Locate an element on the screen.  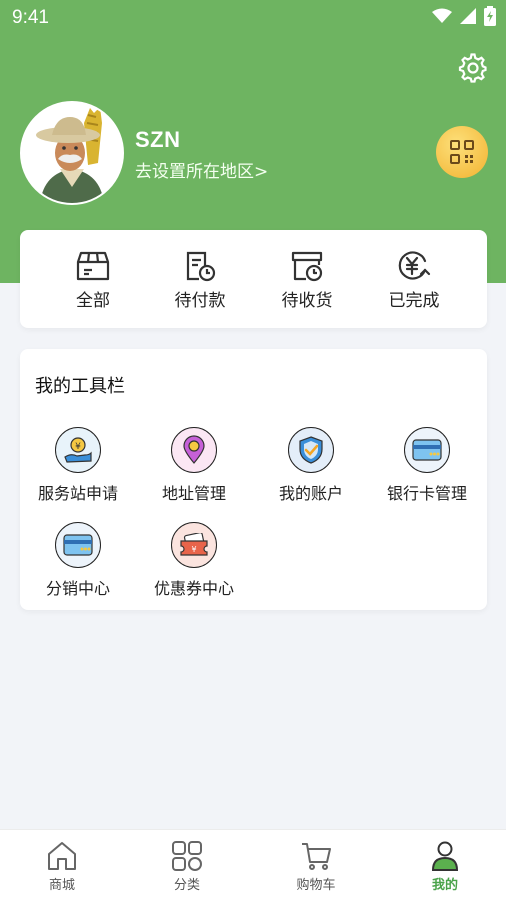
tool-bank-card-management: 银行卡管理 is located at coordinates (427, 465).